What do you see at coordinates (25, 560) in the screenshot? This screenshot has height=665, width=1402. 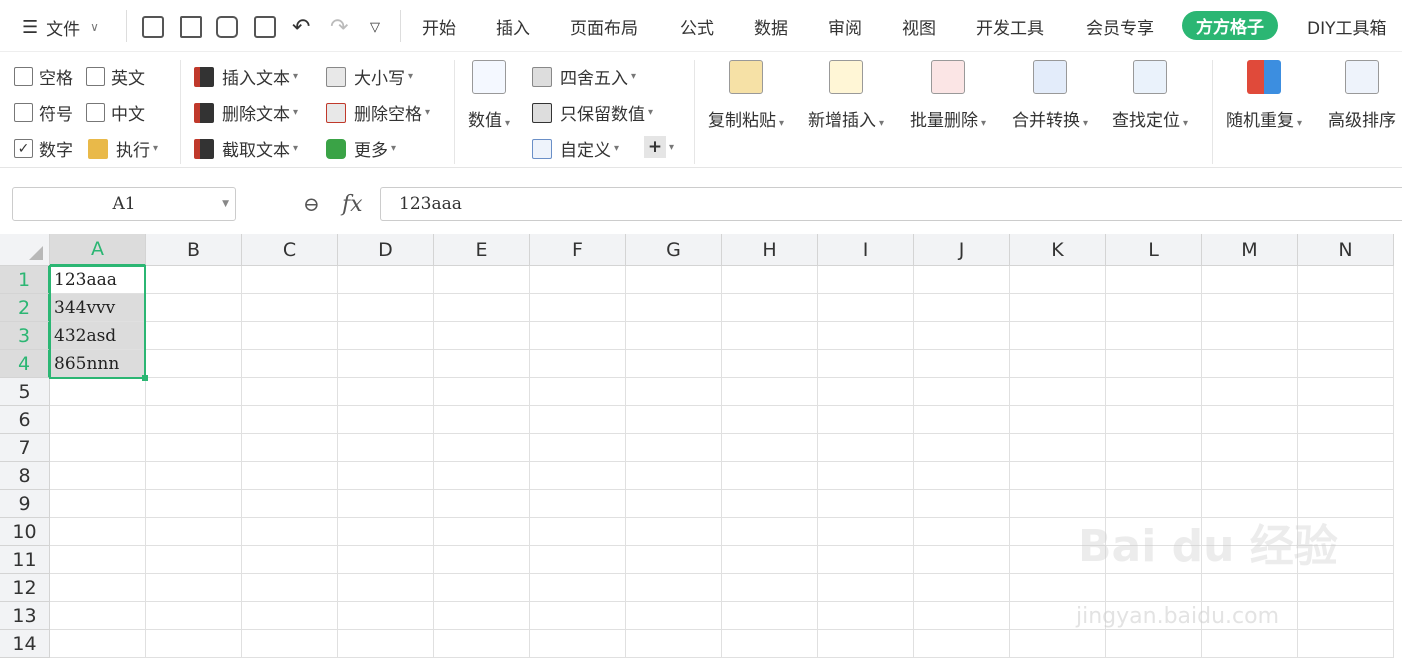 I see `row-header-11: 11` at bounding box center [25, 560].